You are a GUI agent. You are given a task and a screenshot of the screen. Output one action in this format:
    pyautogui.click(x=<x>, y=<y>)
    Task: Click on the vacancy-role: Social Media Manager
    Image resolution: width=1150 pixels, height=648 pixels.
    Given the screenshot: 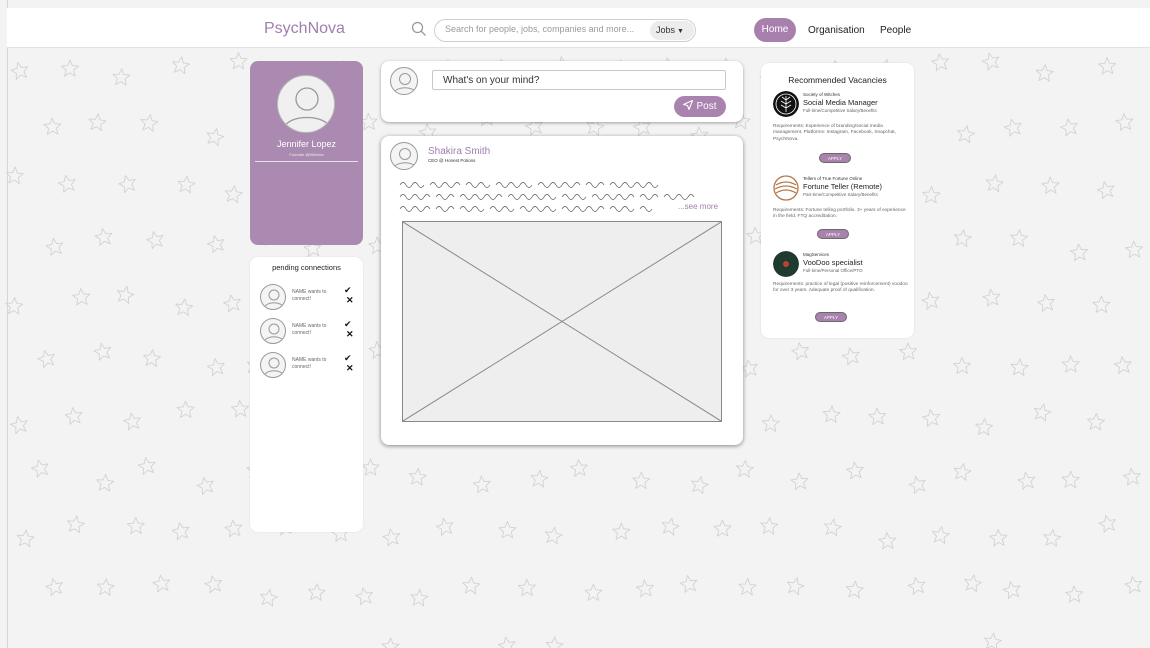 What is the action you would take?
    pyautogui.click(x=840, y=102)
    